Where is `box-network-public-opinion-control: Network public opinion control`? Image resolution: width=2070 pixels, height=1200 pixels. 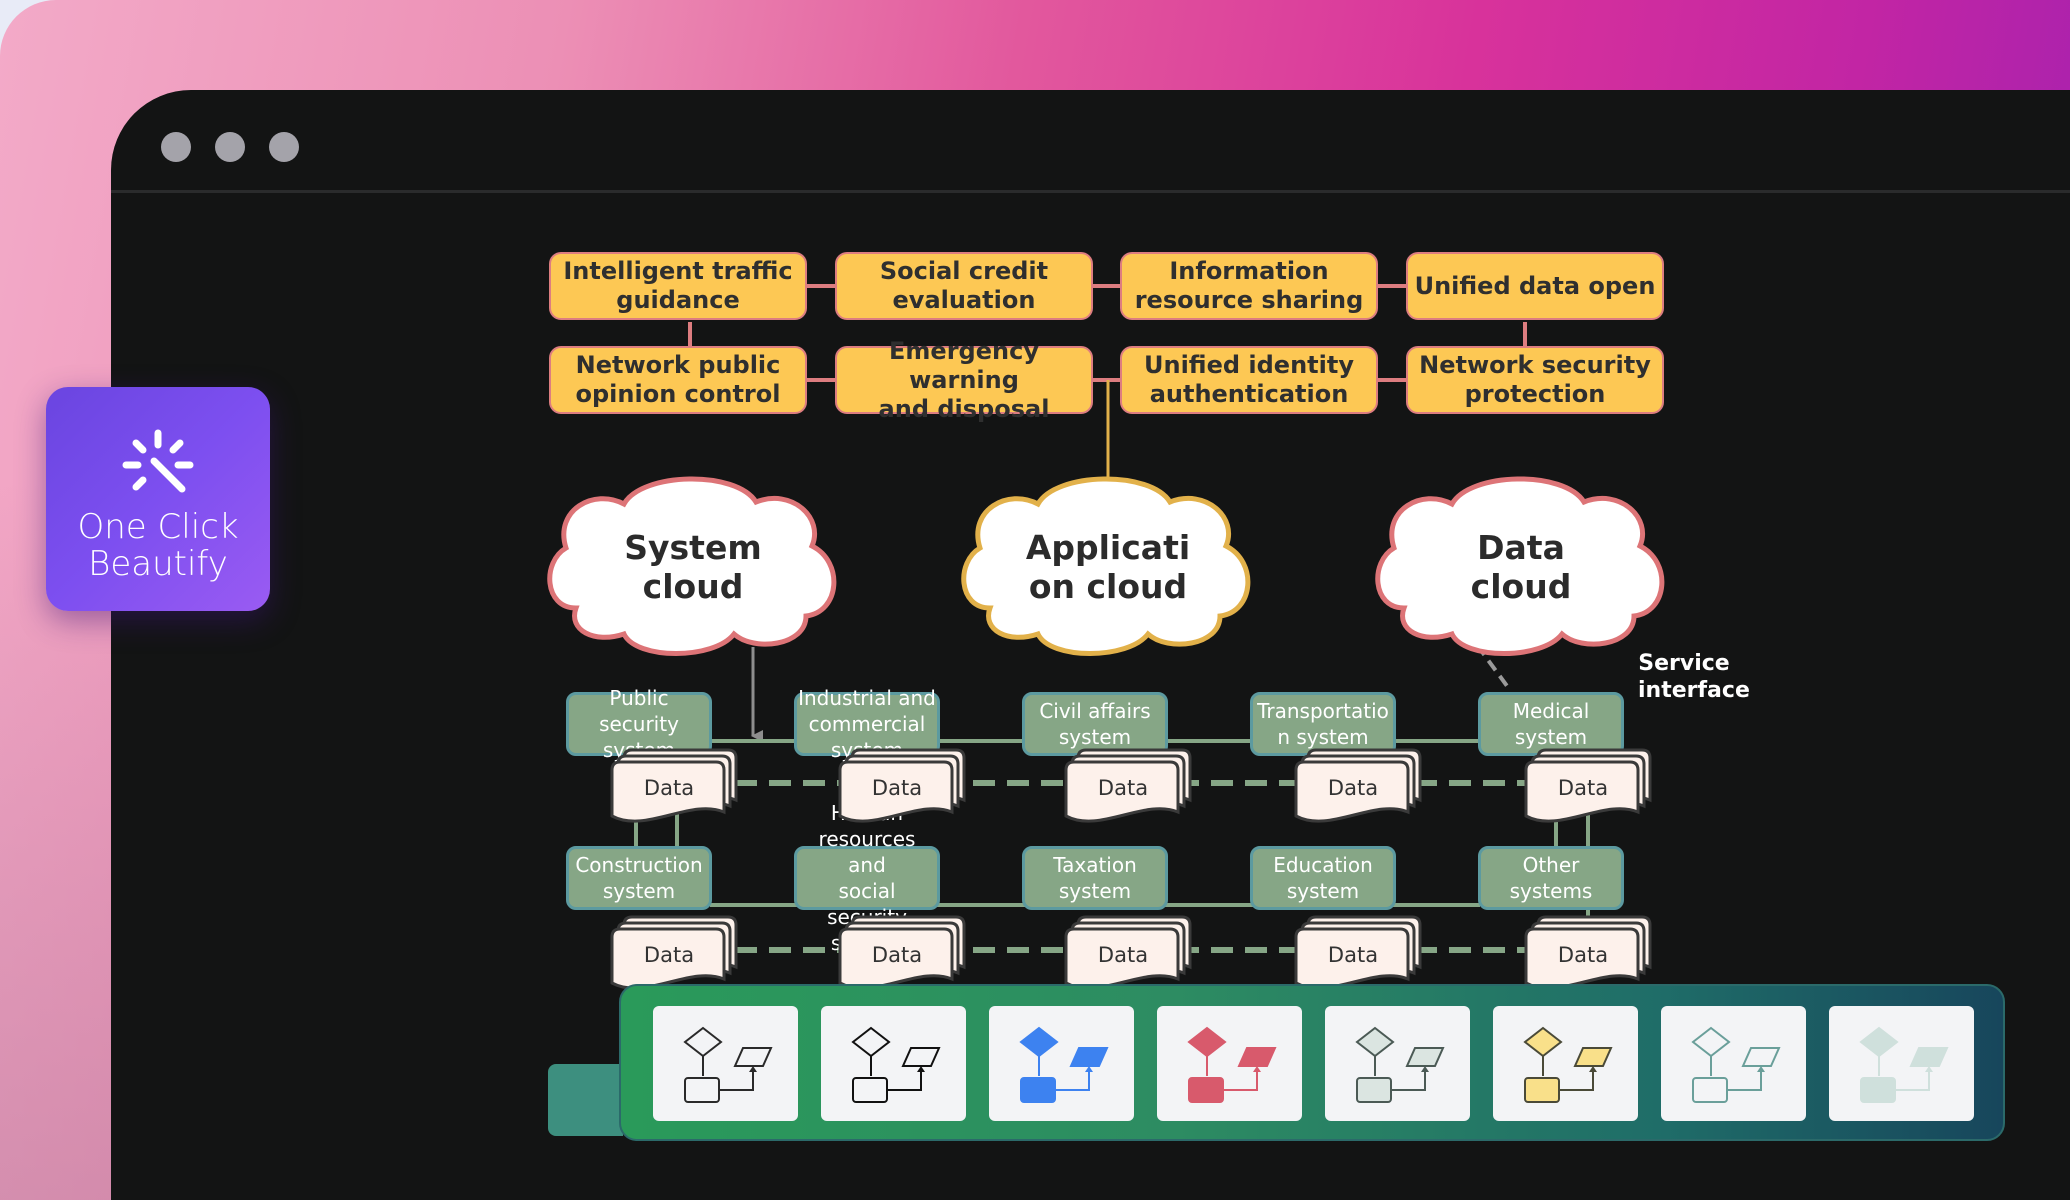
box-network-public-opinion-control: Network public opinion control is located at coordinates (678, 380).